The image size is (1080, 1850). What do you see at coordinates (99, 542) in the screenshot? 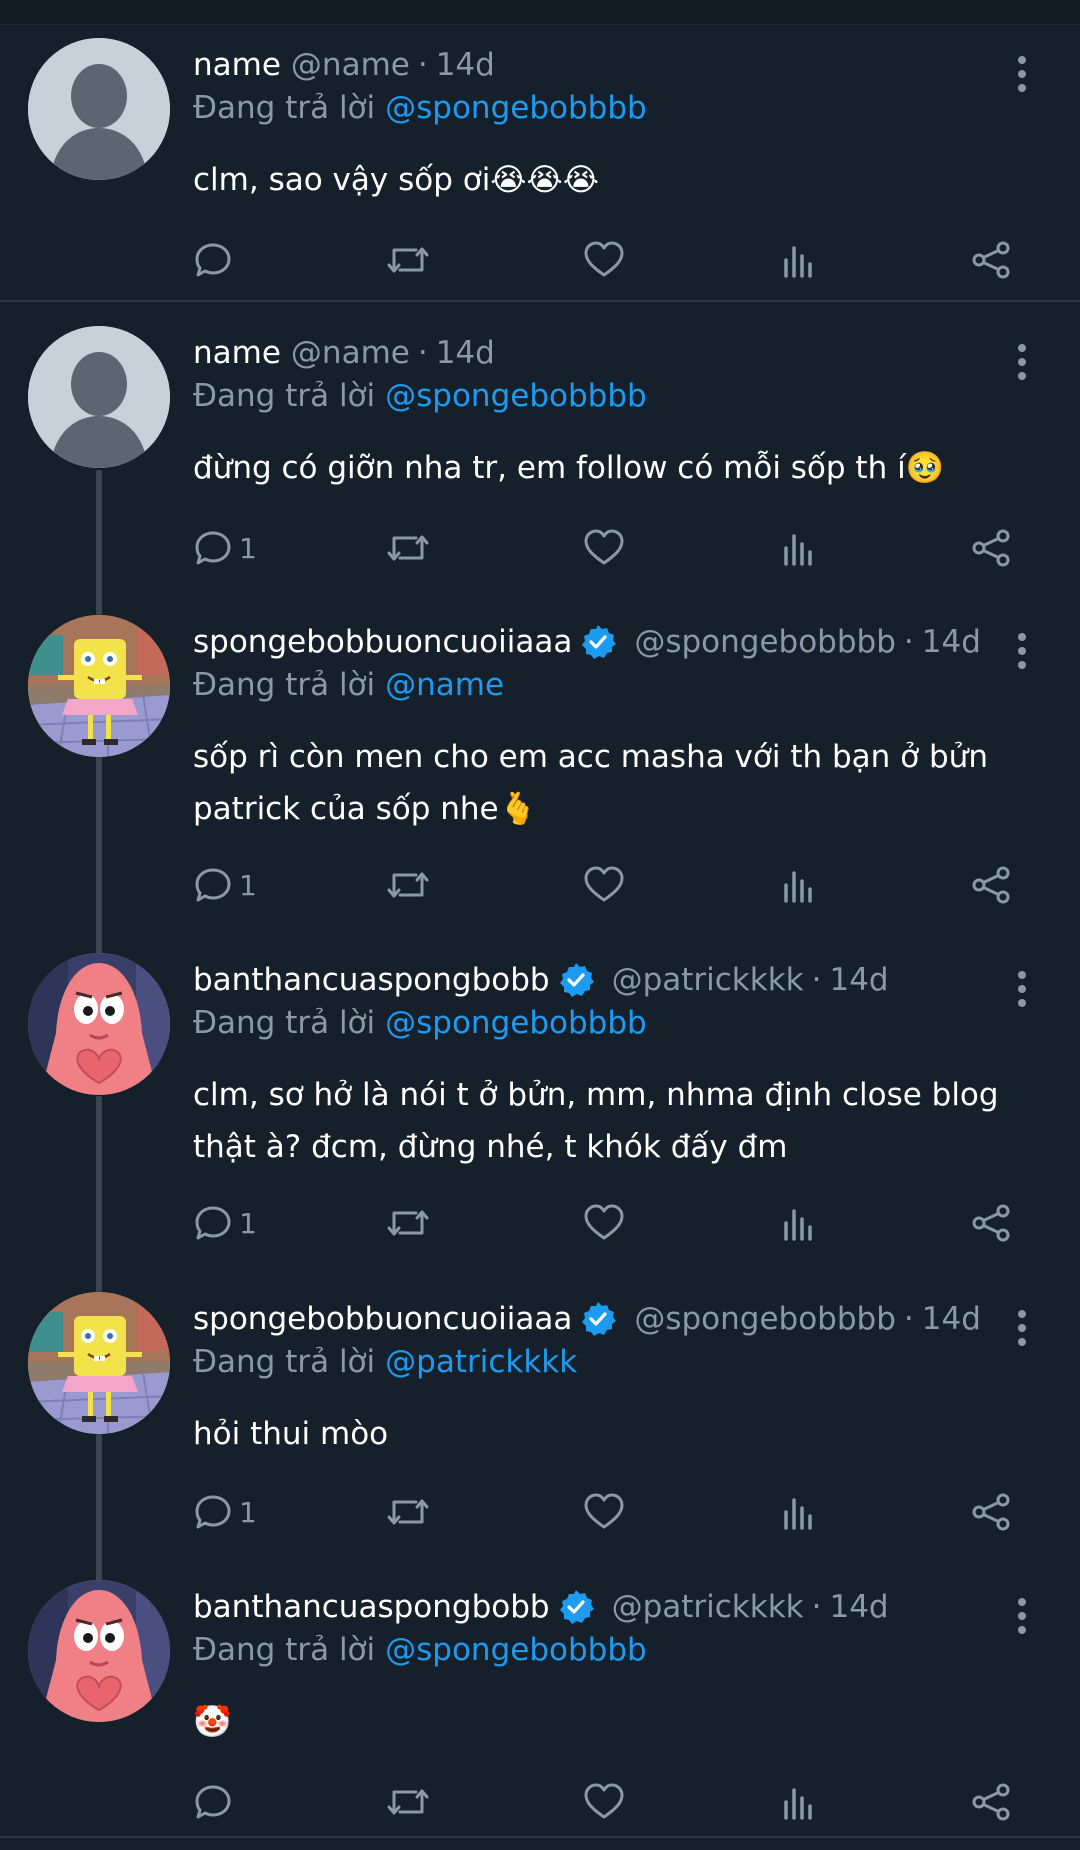
I see `thread-line` at bounding box center [99, 542].